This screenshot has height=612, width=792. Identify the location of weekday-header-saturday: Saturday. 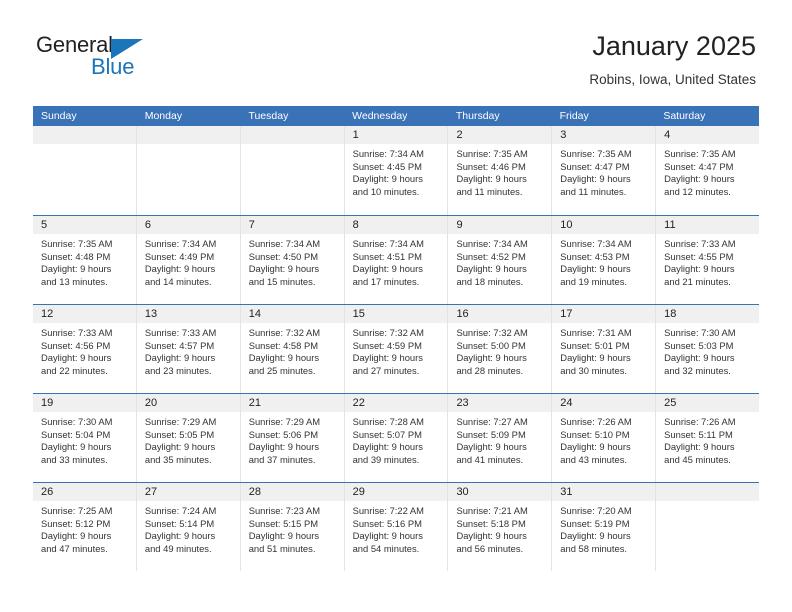
(684, 116).